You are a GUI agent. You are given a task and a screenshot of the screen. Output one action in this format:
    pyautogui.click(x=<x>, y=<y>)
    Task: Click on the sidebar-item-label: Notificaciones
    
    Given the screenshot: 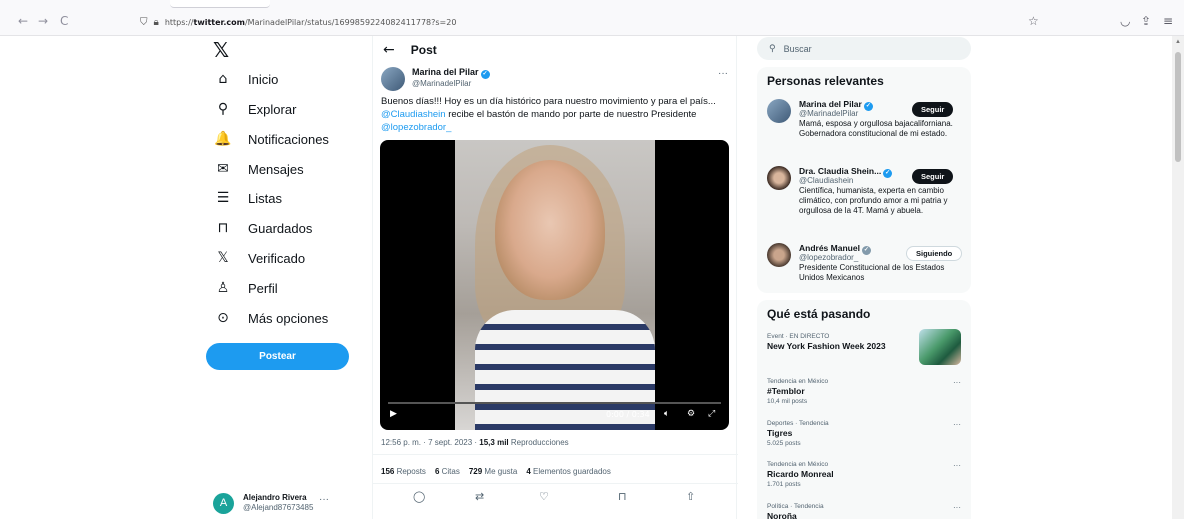 What is the action you would take?
    pyautogui.click(x=288, y=139)
    